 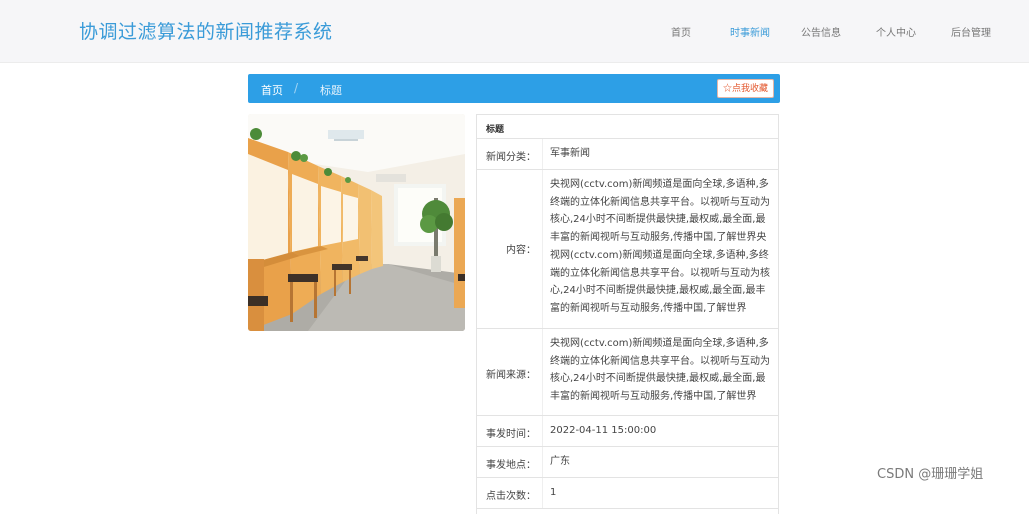 I want to click on clicks-row: 点击次数： 1, so click(x=627, y=493).